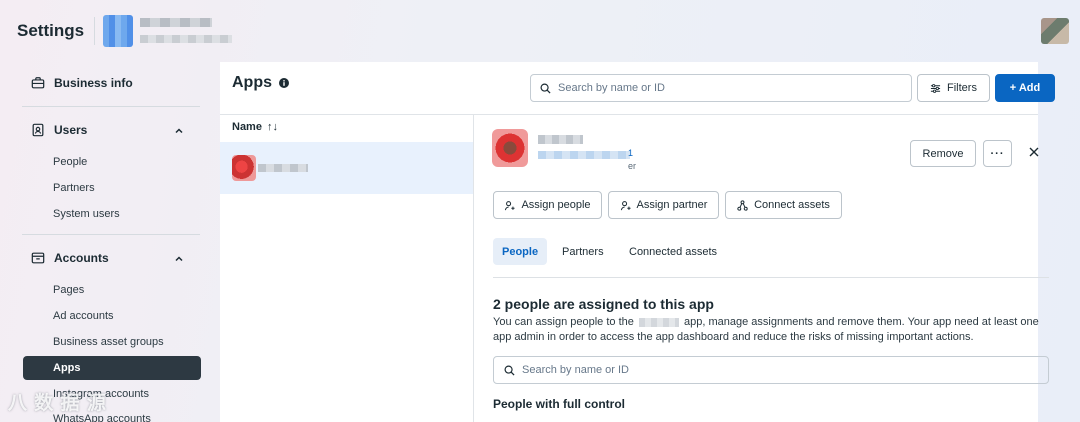 This screenshot has width=1080, height=422. I want to click on watermark: 八 数 据 源, so click(57, 403).